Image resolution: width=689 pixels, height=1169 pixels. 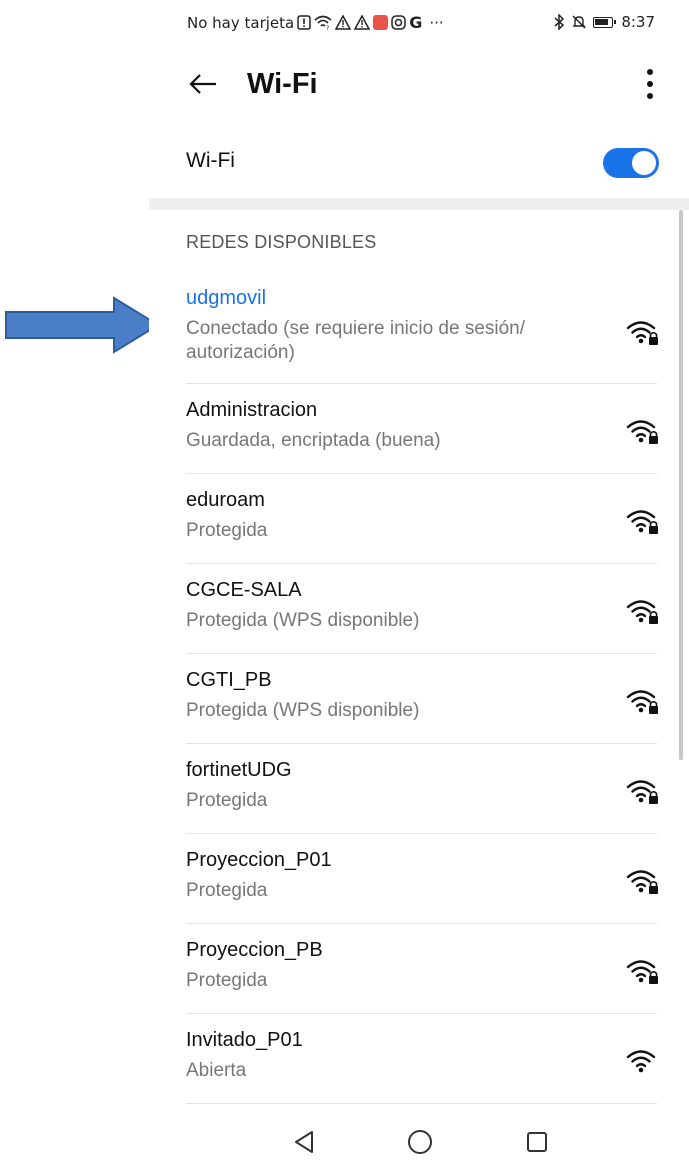 What do you see at coordinates (225, 500) in the screenshot?
I see `network-name: eduroam` at bounding box center [225, 500].